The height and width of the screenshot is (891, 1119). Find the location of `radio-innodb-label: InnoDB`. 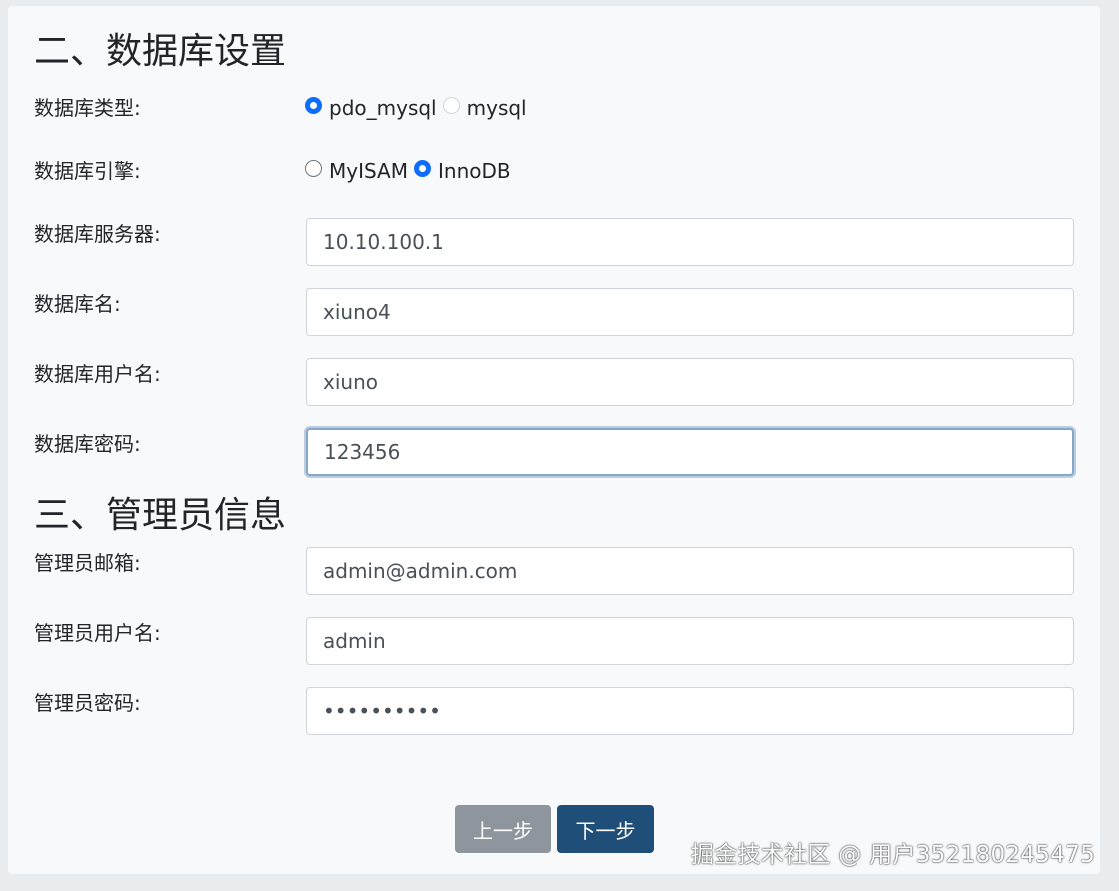

radio-innodb-label: InnoDB is located at coordinates (474, 171).